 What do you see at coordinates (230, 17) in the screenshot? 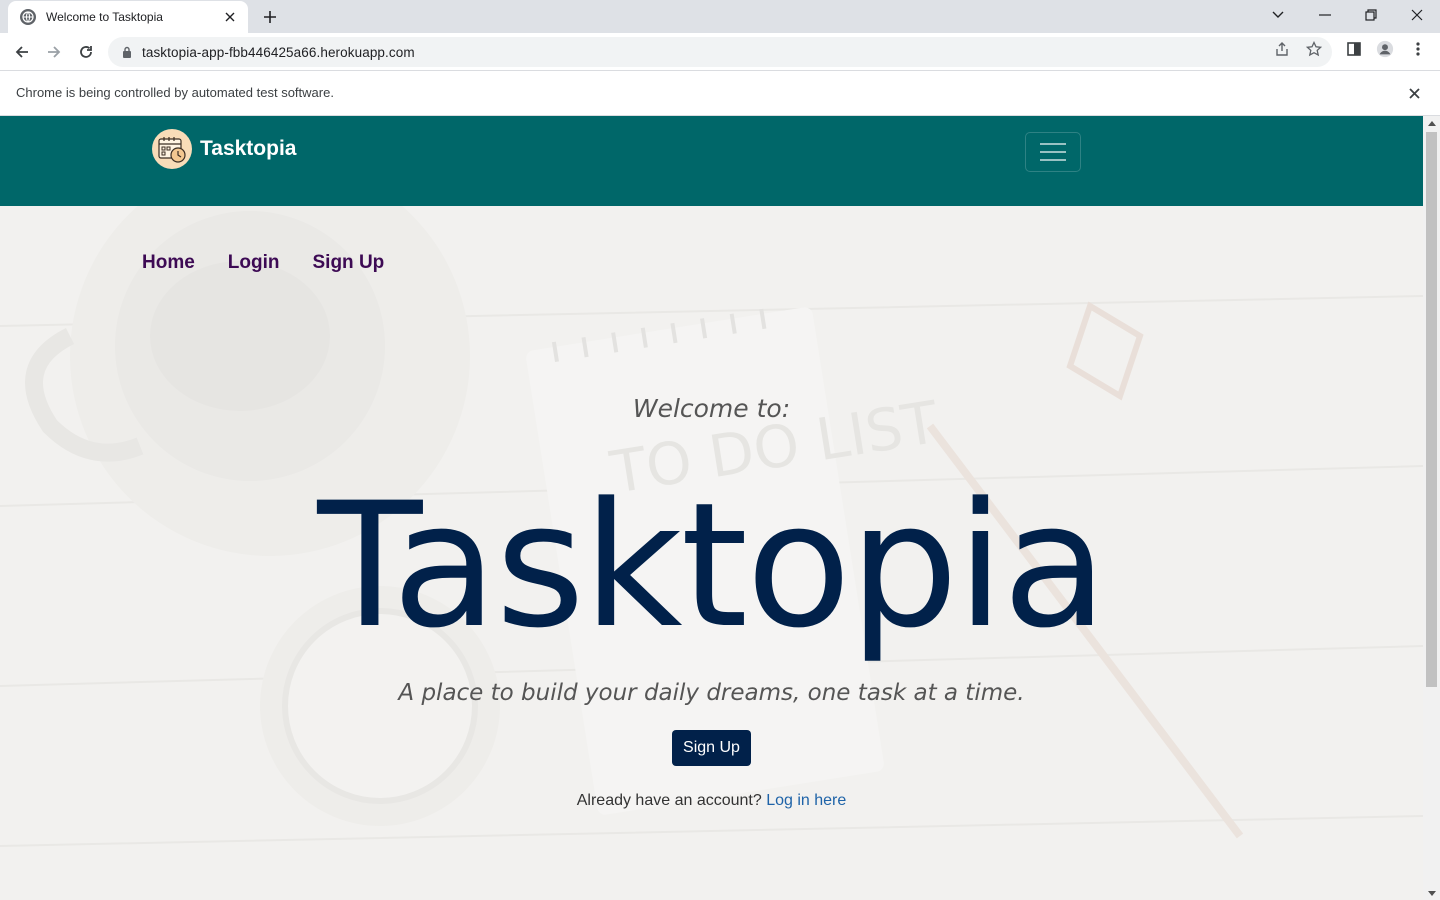
I see `close-tab-icon` at bounding box center [230, 17].